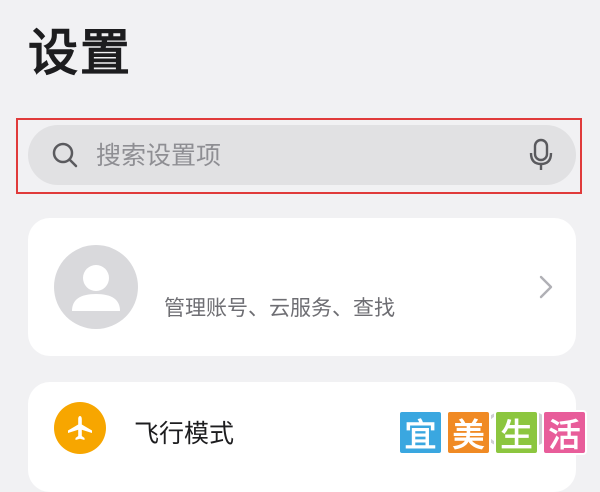 This screenshot has width=600, height=492. What do you see at coordinates (65, 155) in the screenshot?
I see `search-icon` at bounding box center [65, 155].